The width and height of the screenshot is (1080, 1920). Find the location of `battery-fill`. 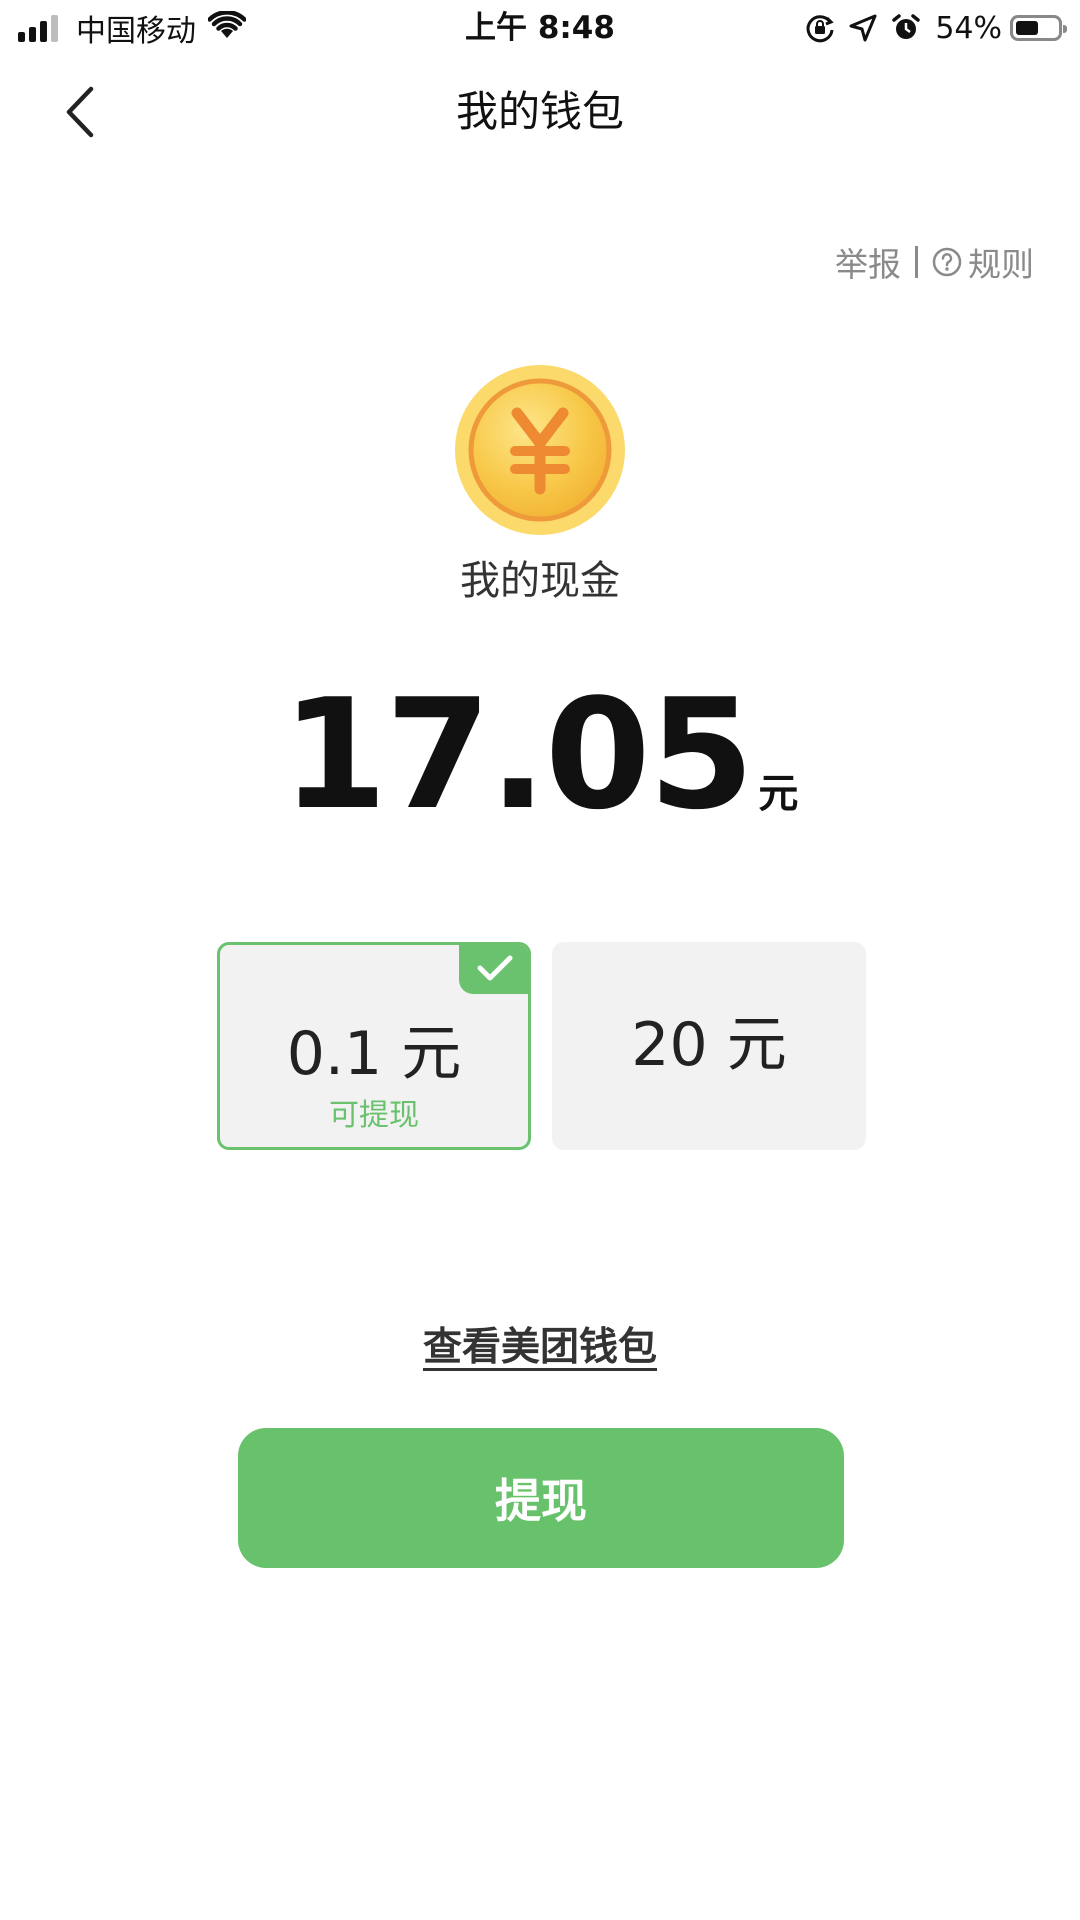

battery-fill is located at coordinates (1027, 28).